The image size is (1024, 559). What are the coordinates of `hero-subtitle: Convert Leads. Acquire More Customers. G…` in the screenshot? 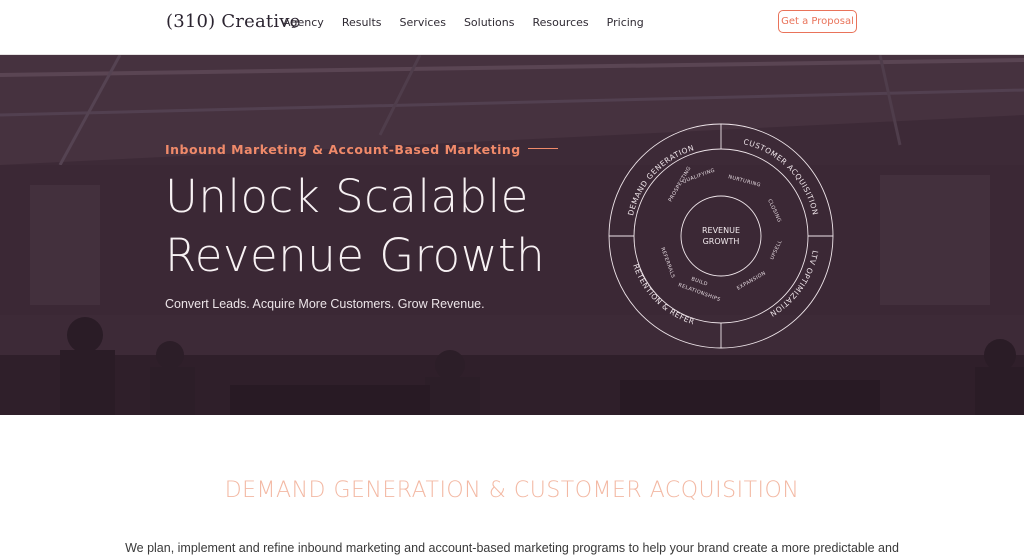 It's located at (325, 304).